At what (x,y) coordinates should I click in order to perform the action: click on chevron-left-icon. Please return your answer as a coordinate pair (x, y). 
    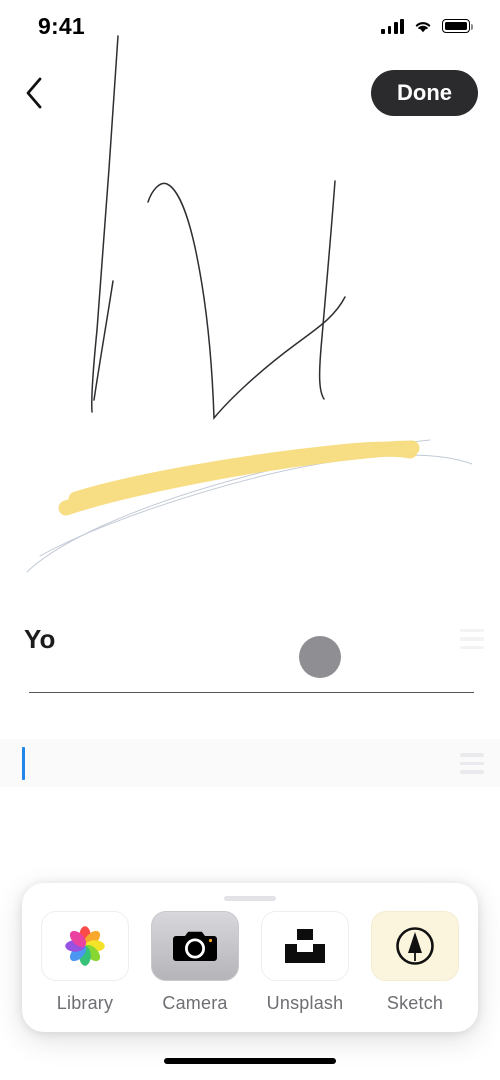
    Looking at the image, I should click on (34, 93).